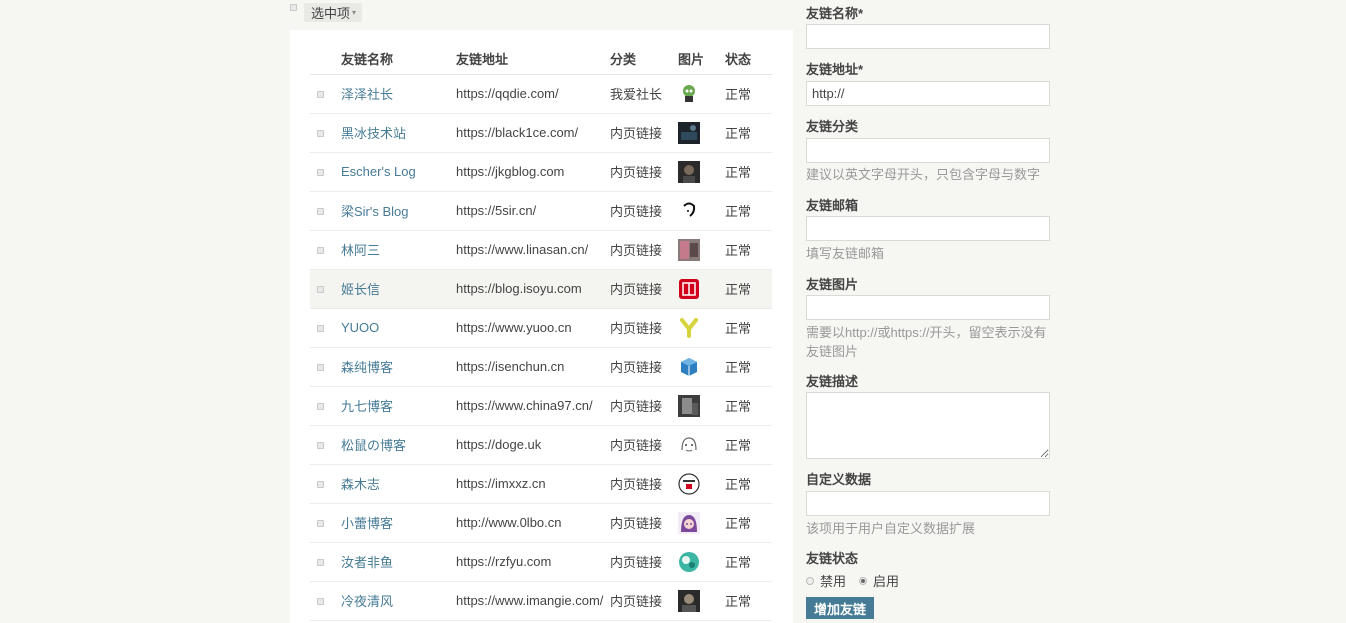 The width and height of the screenshot is (1346, 623). What do you see at coordinates (533, 94) in the screenshot?
I see `link-url: https://qqdie.com/` at bounding box center [533, 94].